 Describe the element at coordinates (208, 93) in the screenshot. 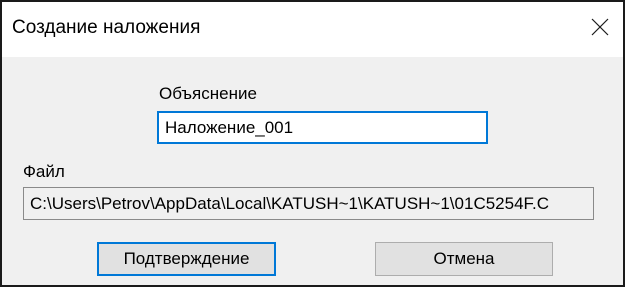

I see `explanation-label: Объяснение` at that location.